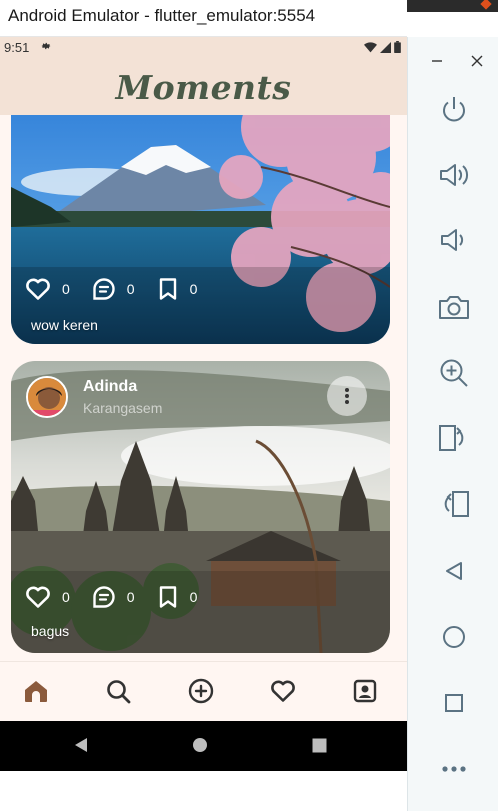 The height and width of the screenshot is (811, 498). What do you see at coordinates (64, 325) in the screenshot?
I see `post-caption: wow keren` at bounding box center [64, 325].